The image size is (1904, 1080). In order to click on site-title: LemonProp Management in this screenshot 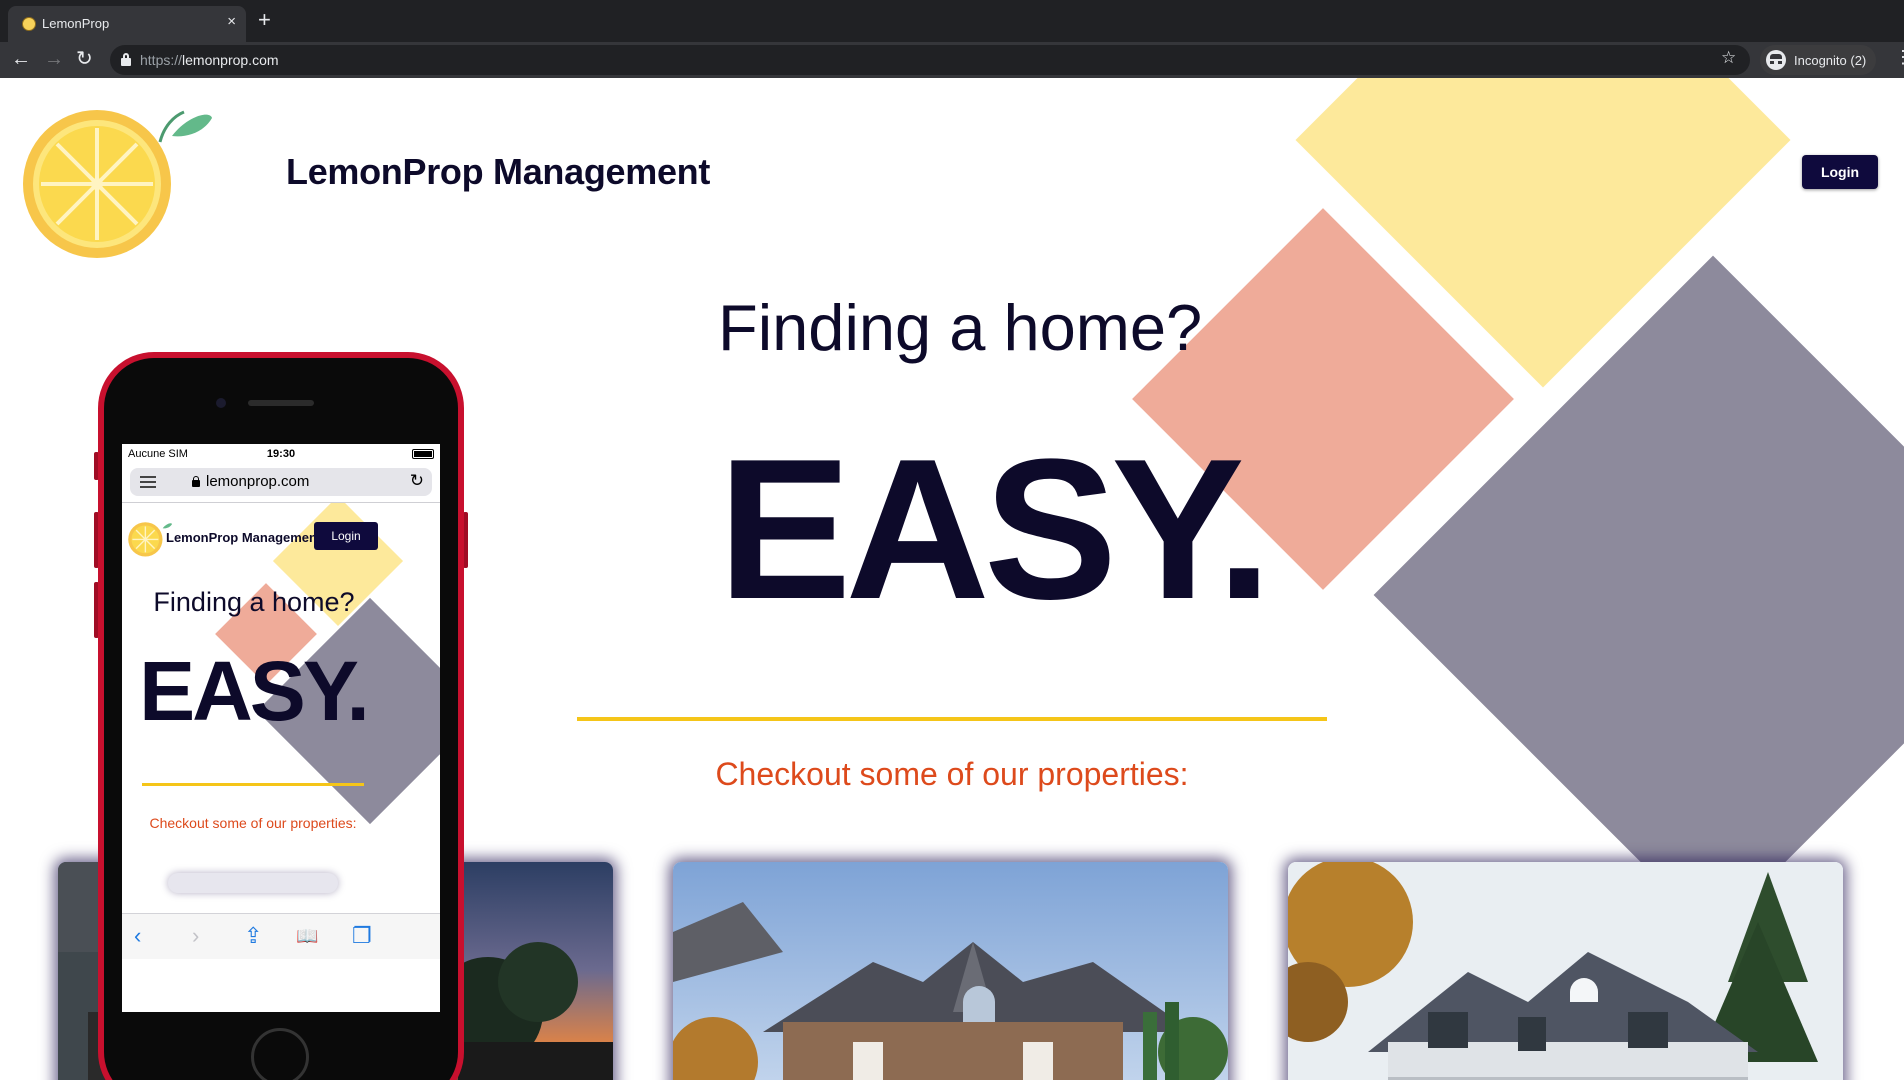, I will do `click(498, 171)`.